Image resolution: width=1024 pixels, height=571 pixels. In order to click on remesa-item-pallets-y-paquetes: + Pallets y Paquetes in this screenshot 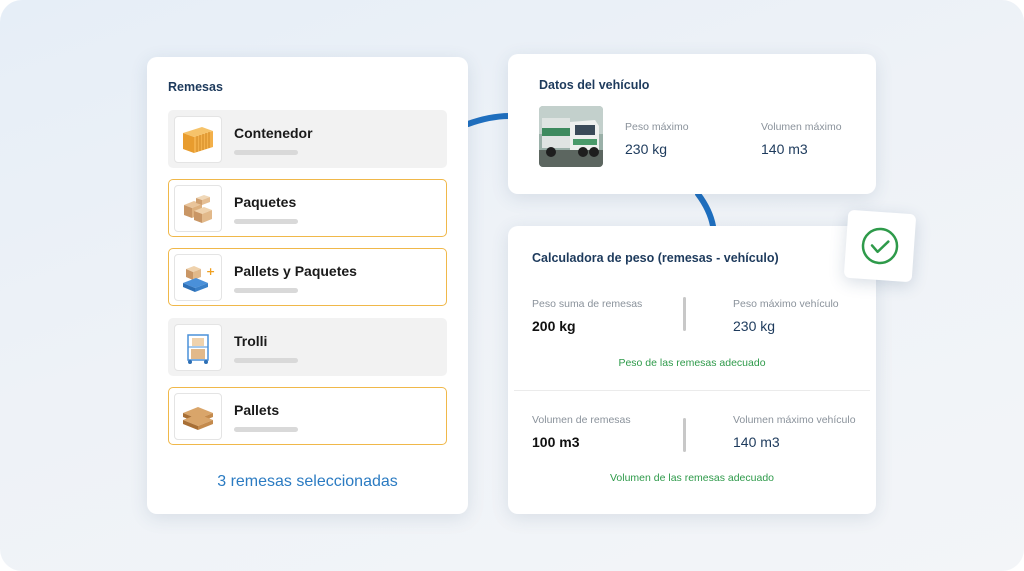, I will do `click(307, 277)`.